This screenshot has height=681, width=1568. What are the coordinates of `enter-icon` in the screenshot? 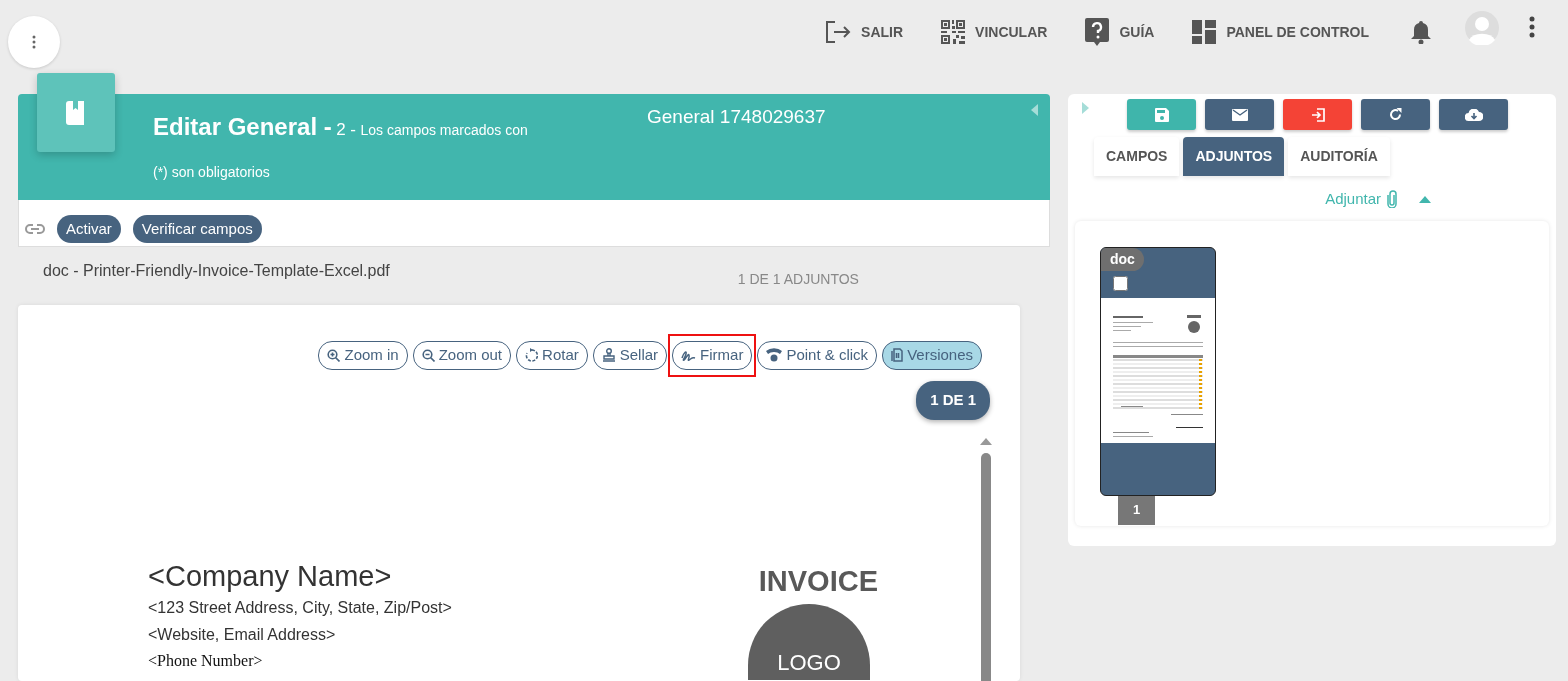 It's located at (1317, 114).